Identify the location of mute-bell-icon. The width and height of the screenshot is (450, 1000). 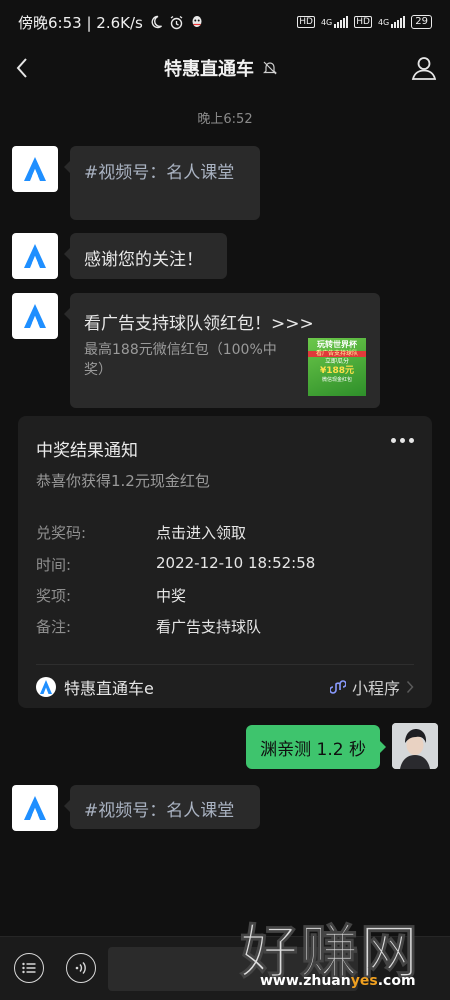
(270, 68).